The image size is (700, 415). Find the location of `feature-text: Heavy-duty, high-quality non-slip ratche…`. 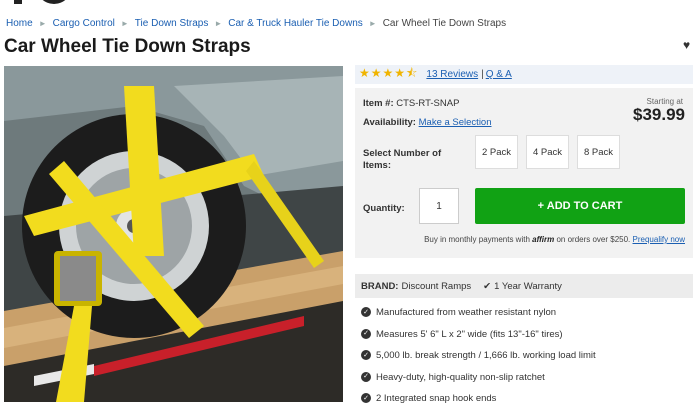

feature-text: Heavy-duty, high-quality non-slip ratche… is located at coordinates (460, 377).